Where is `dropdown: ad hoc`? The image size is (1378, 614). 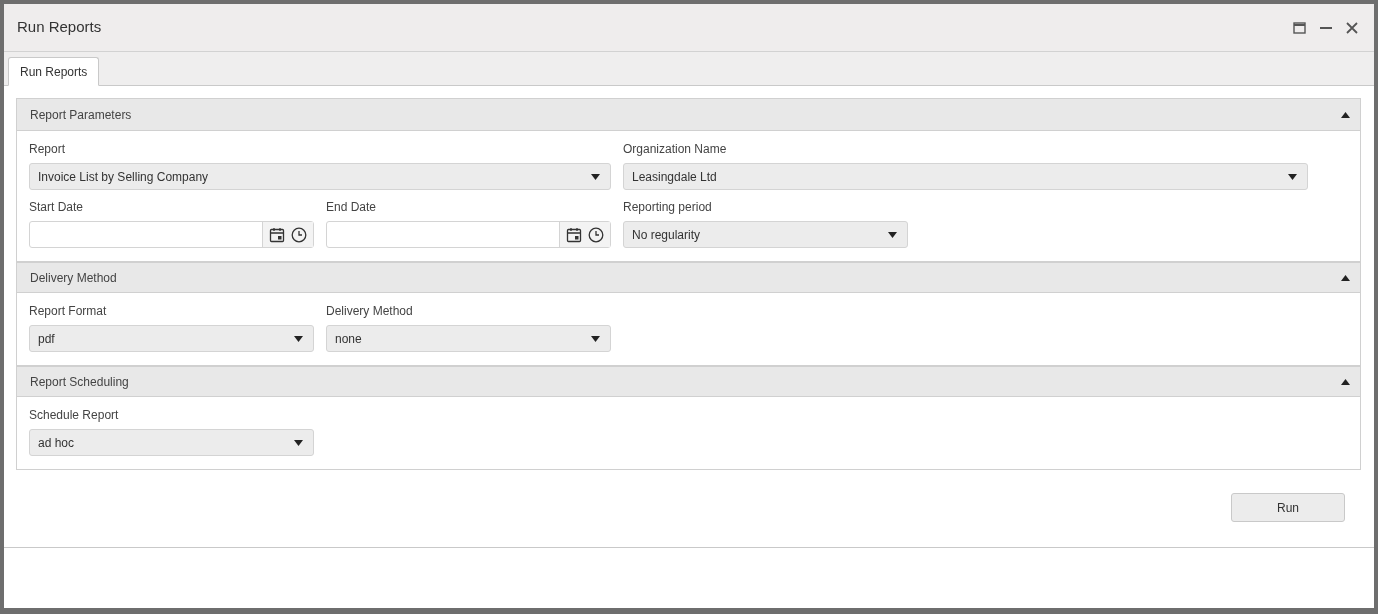
dropdown: ad hoc is located at coordinates (171, 442).